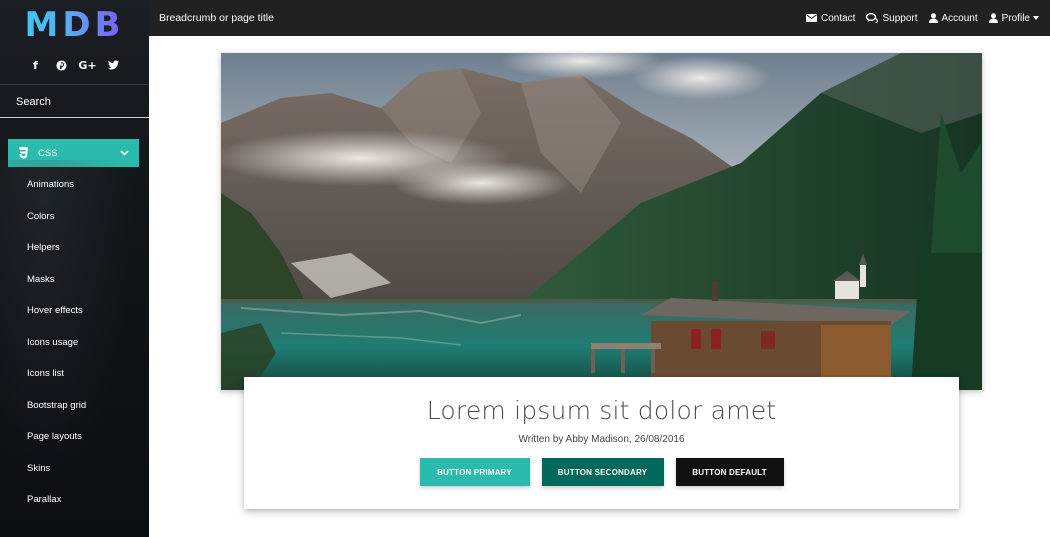 Image resolution: width=1050 pixels, height=537 pixels. Describe the element at coordinates (54, 437) in the screenshot. I see `sidebar-item-label: Page layouts` at that location.